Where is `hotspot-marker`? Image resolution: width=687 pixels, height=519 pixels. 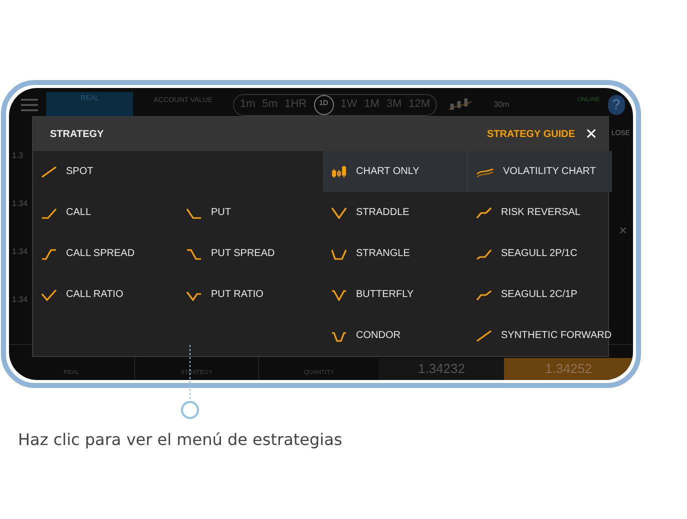 hotspot-marker is located at coordinates (190, 410).